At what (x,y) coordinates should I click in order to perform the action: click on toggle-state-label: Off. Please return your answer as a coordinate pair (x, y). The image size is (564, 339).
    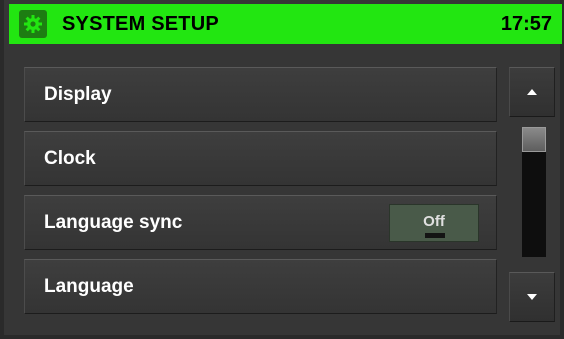
    Looking at the image, I should click on (434, 221).